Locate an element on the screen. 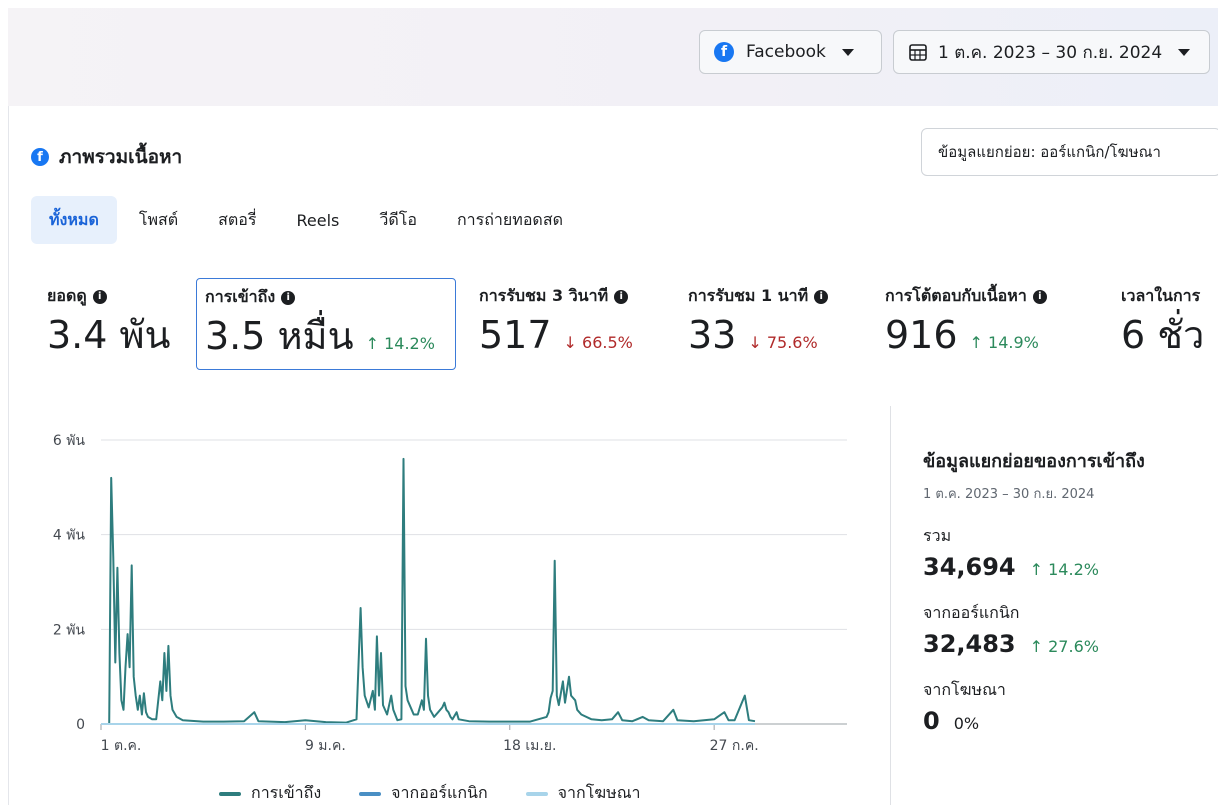 Image resolution: width=1218 pixels, height=809 pixels. platform-label: Facebook is located at coordinates (786, 52).